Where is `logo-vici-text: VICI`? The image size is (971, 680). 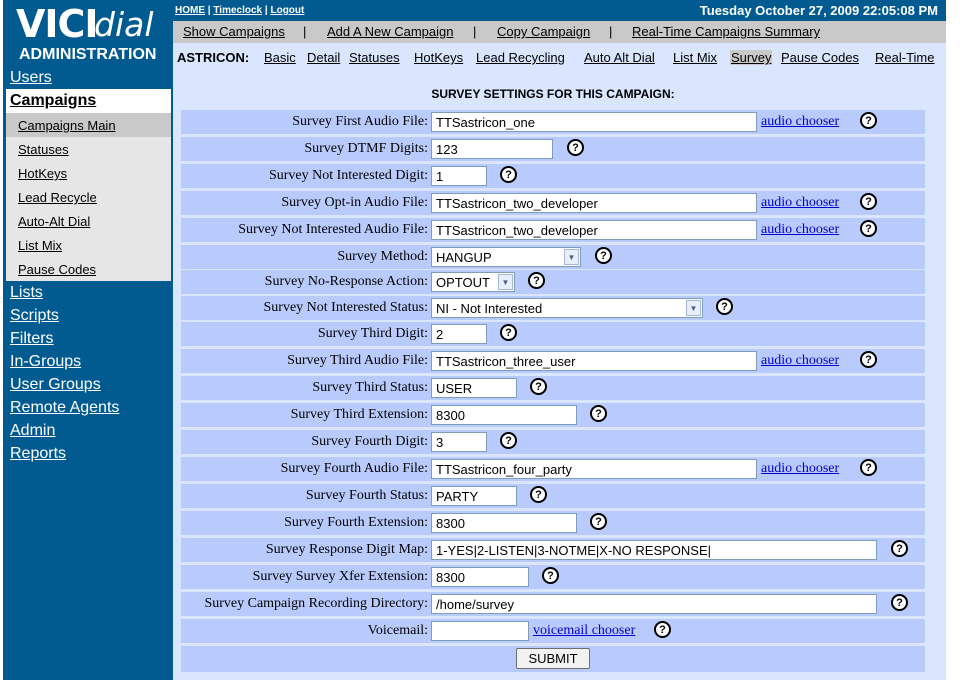 logo-vici-text: VICI is located at coordinates (57, 24).